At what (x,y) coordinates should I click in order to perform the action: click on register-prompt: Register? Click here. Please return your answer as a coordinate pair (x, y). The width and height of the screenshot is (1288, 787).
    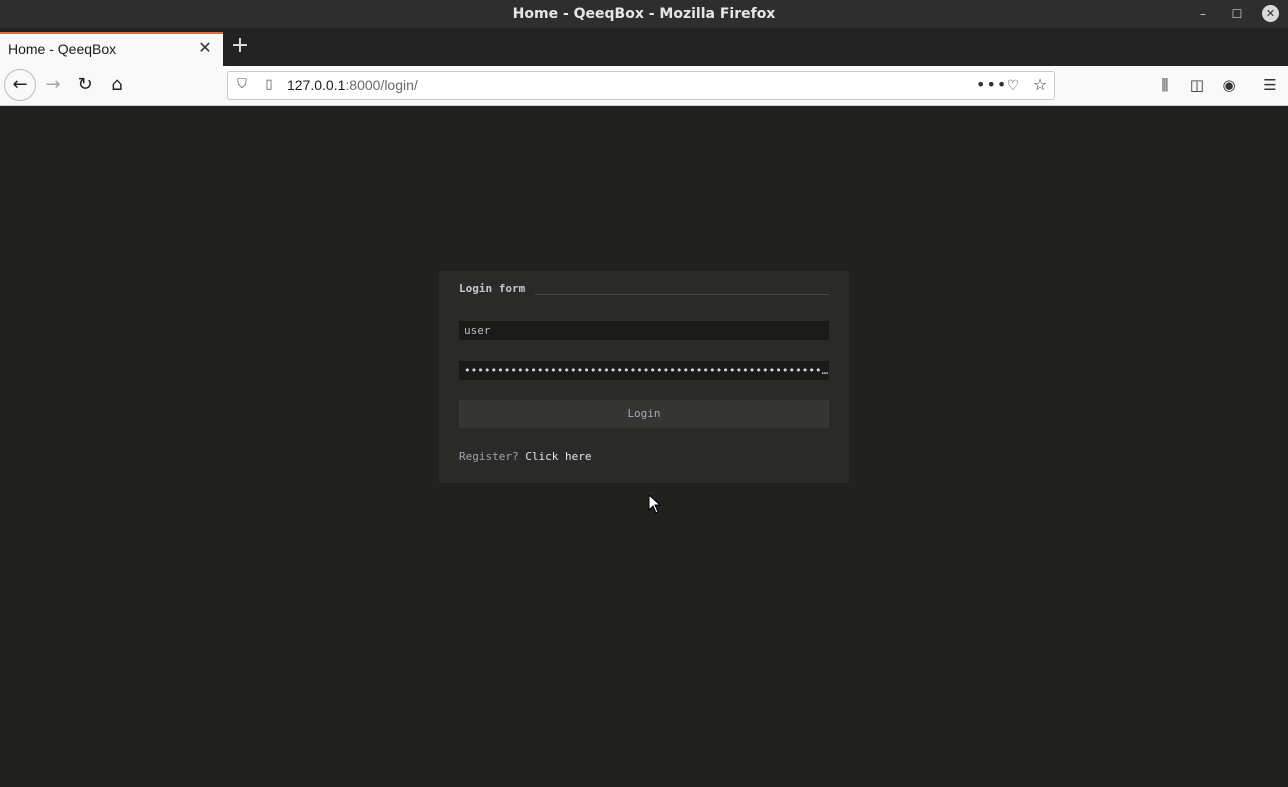
    Looking at the image, I should click on (525, 456).